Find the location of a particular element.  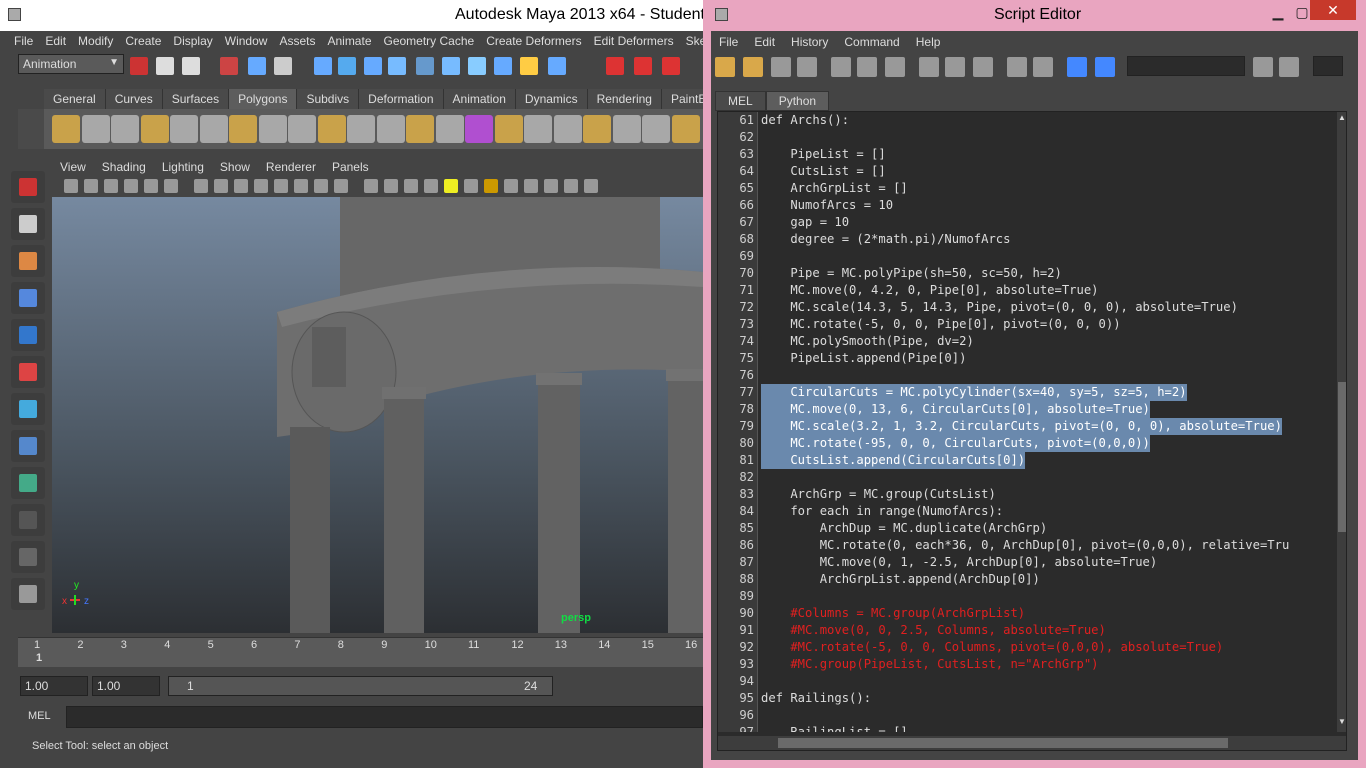

se-menu-file: File is located at coordinates (728, 42).